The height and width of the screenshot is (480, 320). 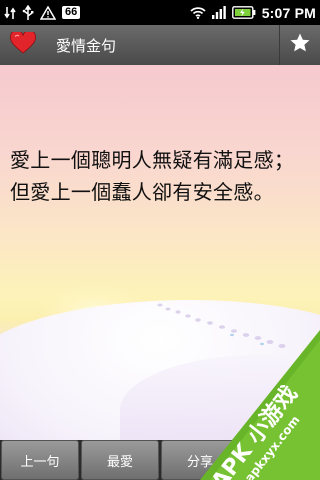 I want to click on favorites-star-button, so click(x=299, y=45).